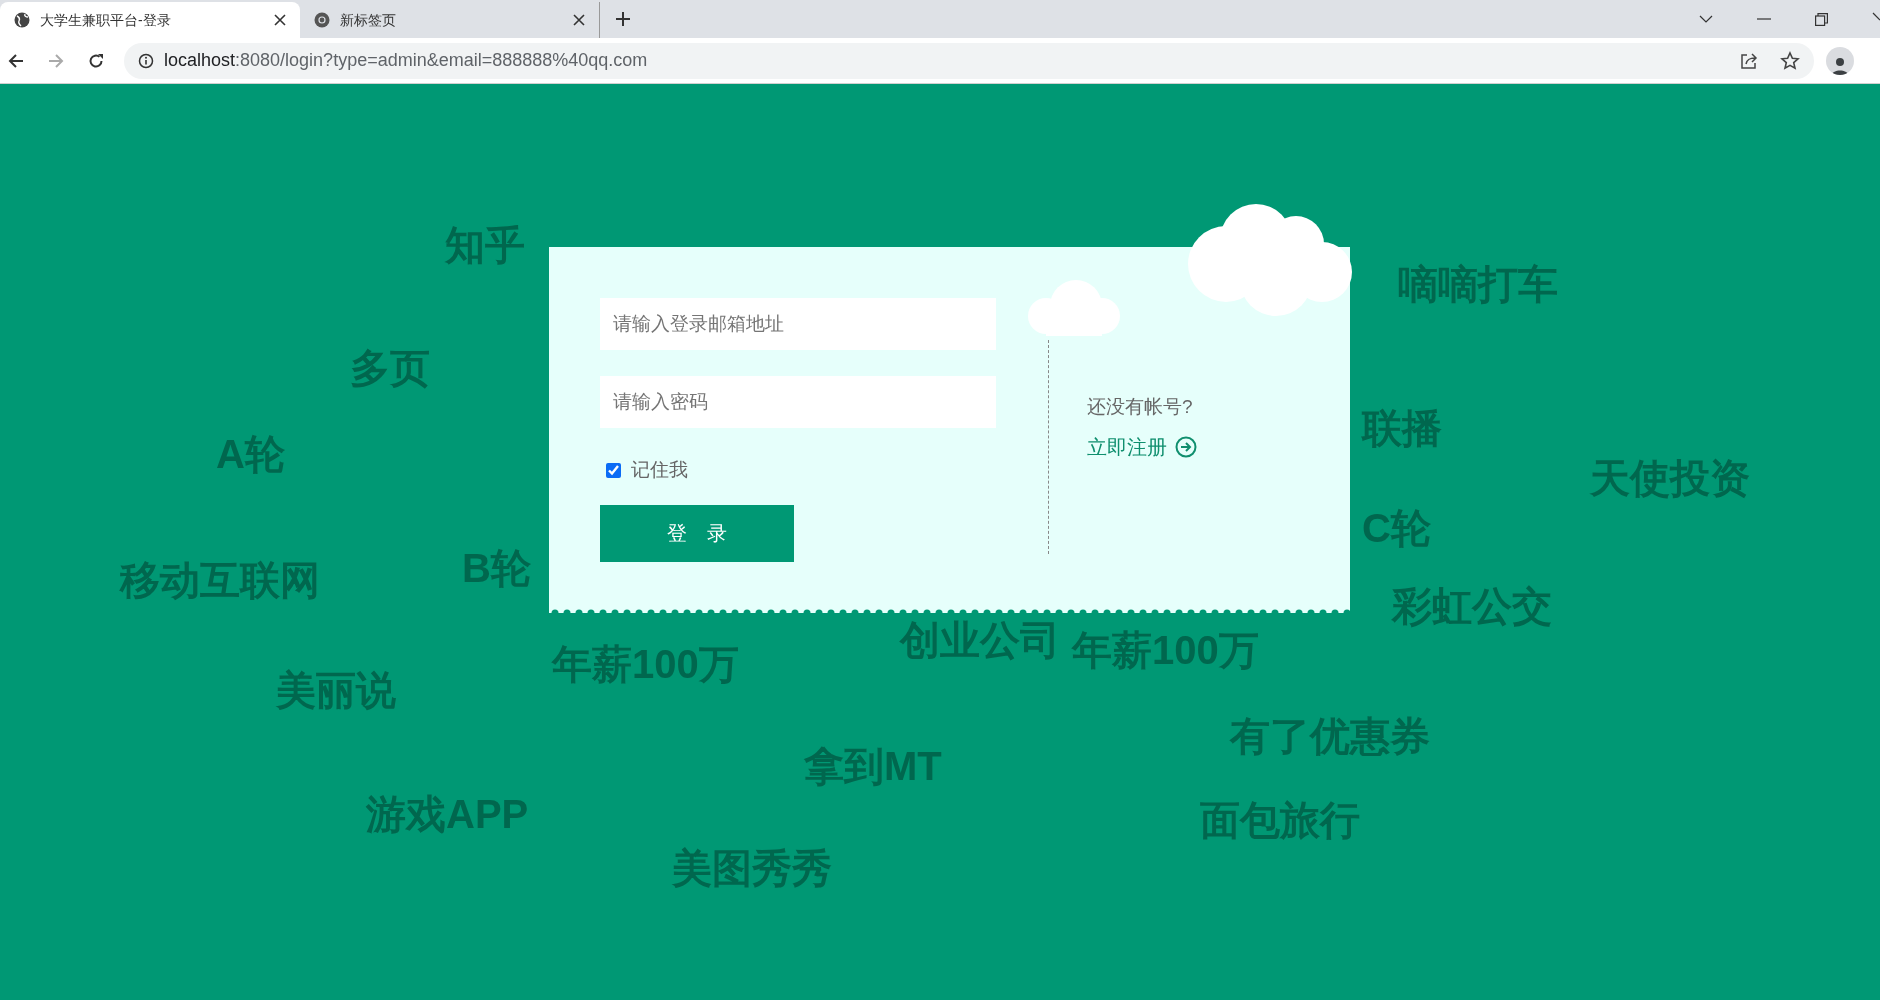 This screenshot has width=1880, height=1000. What do you see at coordinates (16, 60) in the screenshot?
I see `back-icon` at bounding box center [16, 60].